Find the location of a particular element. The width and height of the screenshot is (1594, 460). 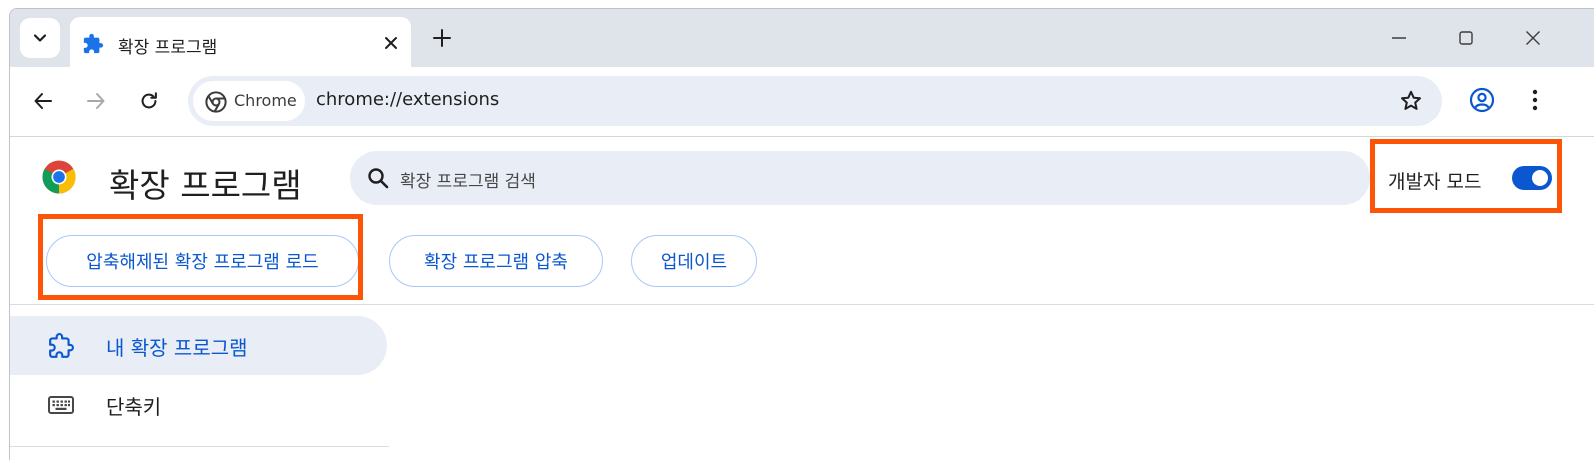

pack-extension-button: 확장 프로그램 압축 is located at coordinates (496, 261).